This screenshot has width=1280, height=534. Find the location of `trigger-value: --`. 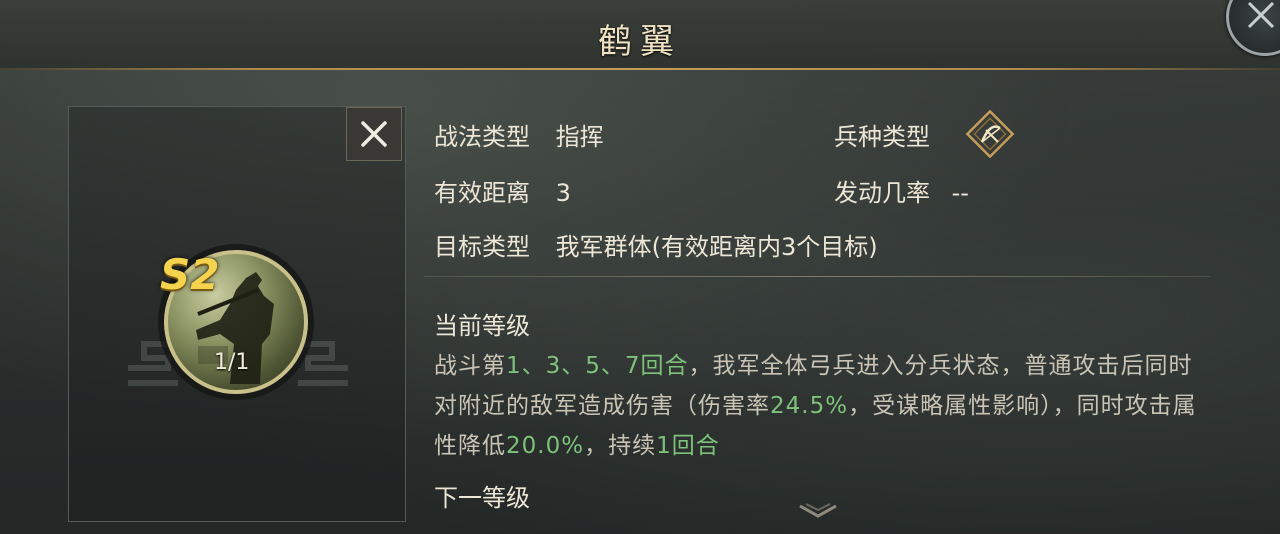

trigger-value: -- is located at coordinates (960, 193).